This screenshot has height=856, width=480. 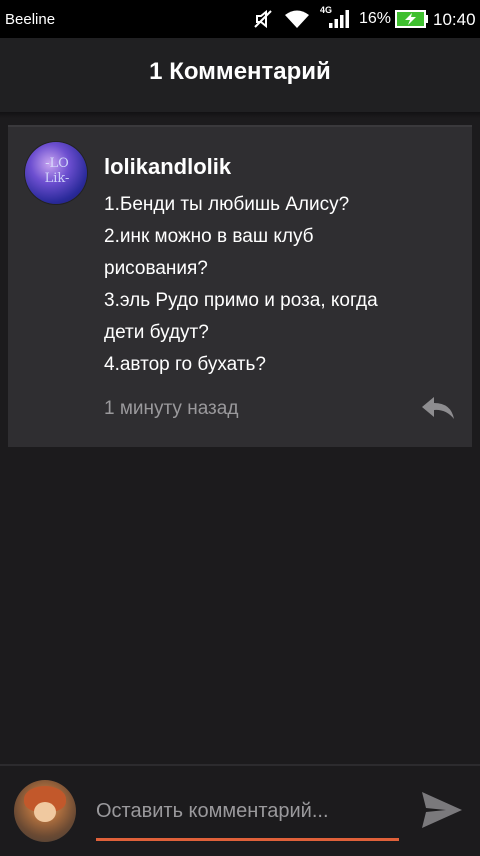 I want to click on signal-icon, so click(x=339, y=19).